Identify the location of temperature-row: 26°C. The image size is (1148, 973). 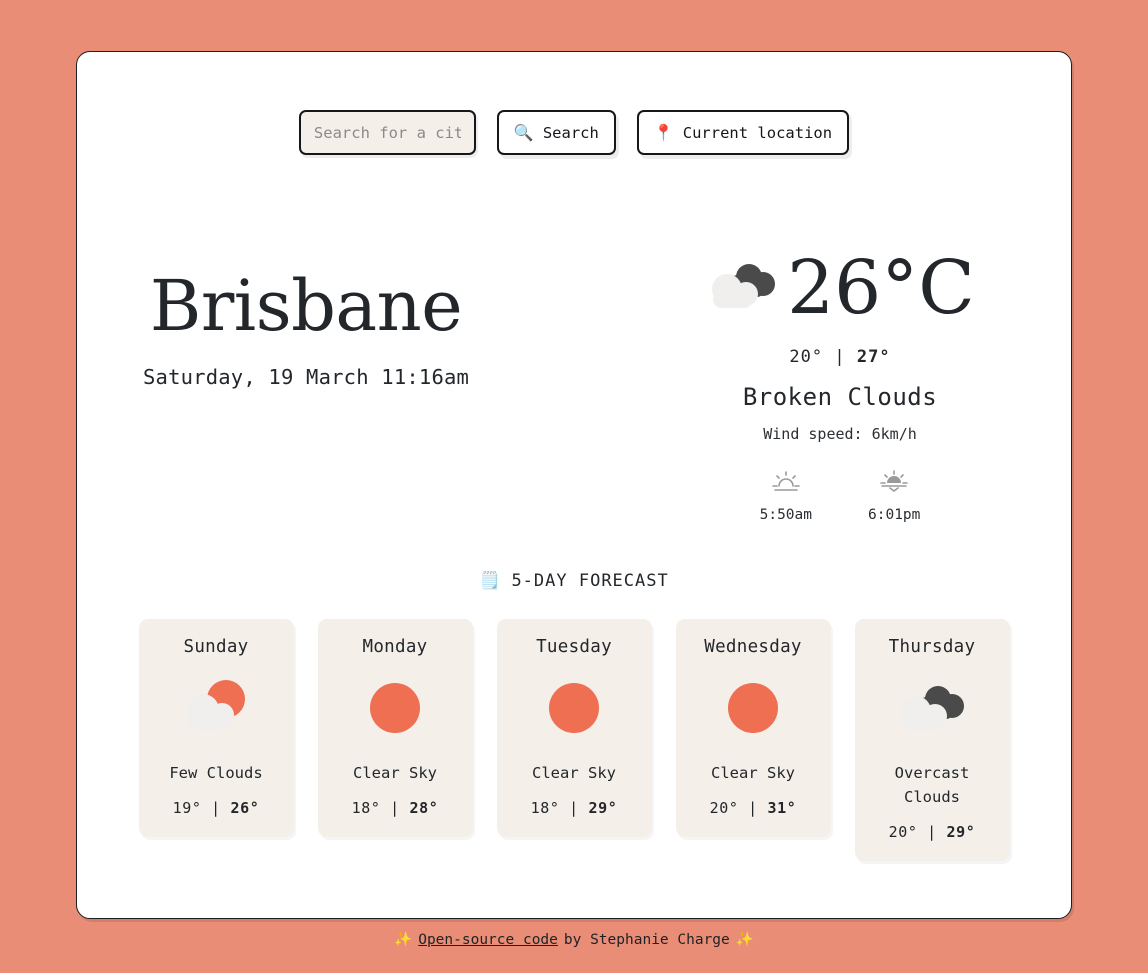
(840, 288).